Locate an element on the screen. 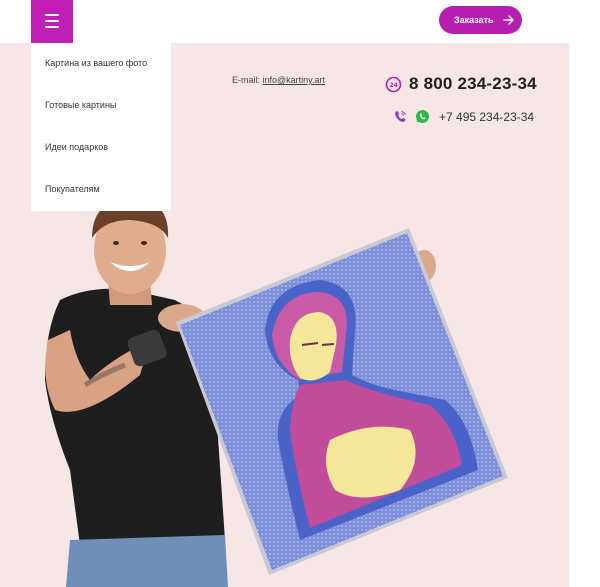 This screenshot has height=587, width=600. phone-24h-icon: 24 is located at coordinates (393, 84).